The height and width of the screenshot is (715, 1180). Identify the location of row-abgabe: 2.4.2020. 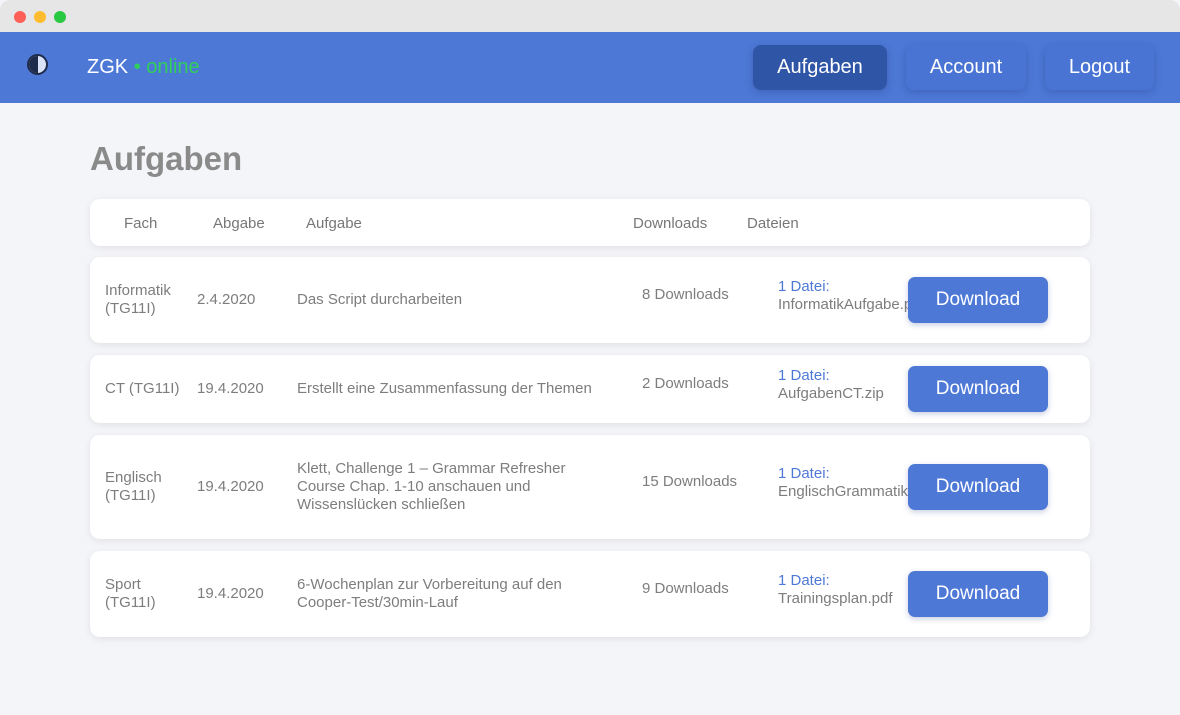
(226, 299).